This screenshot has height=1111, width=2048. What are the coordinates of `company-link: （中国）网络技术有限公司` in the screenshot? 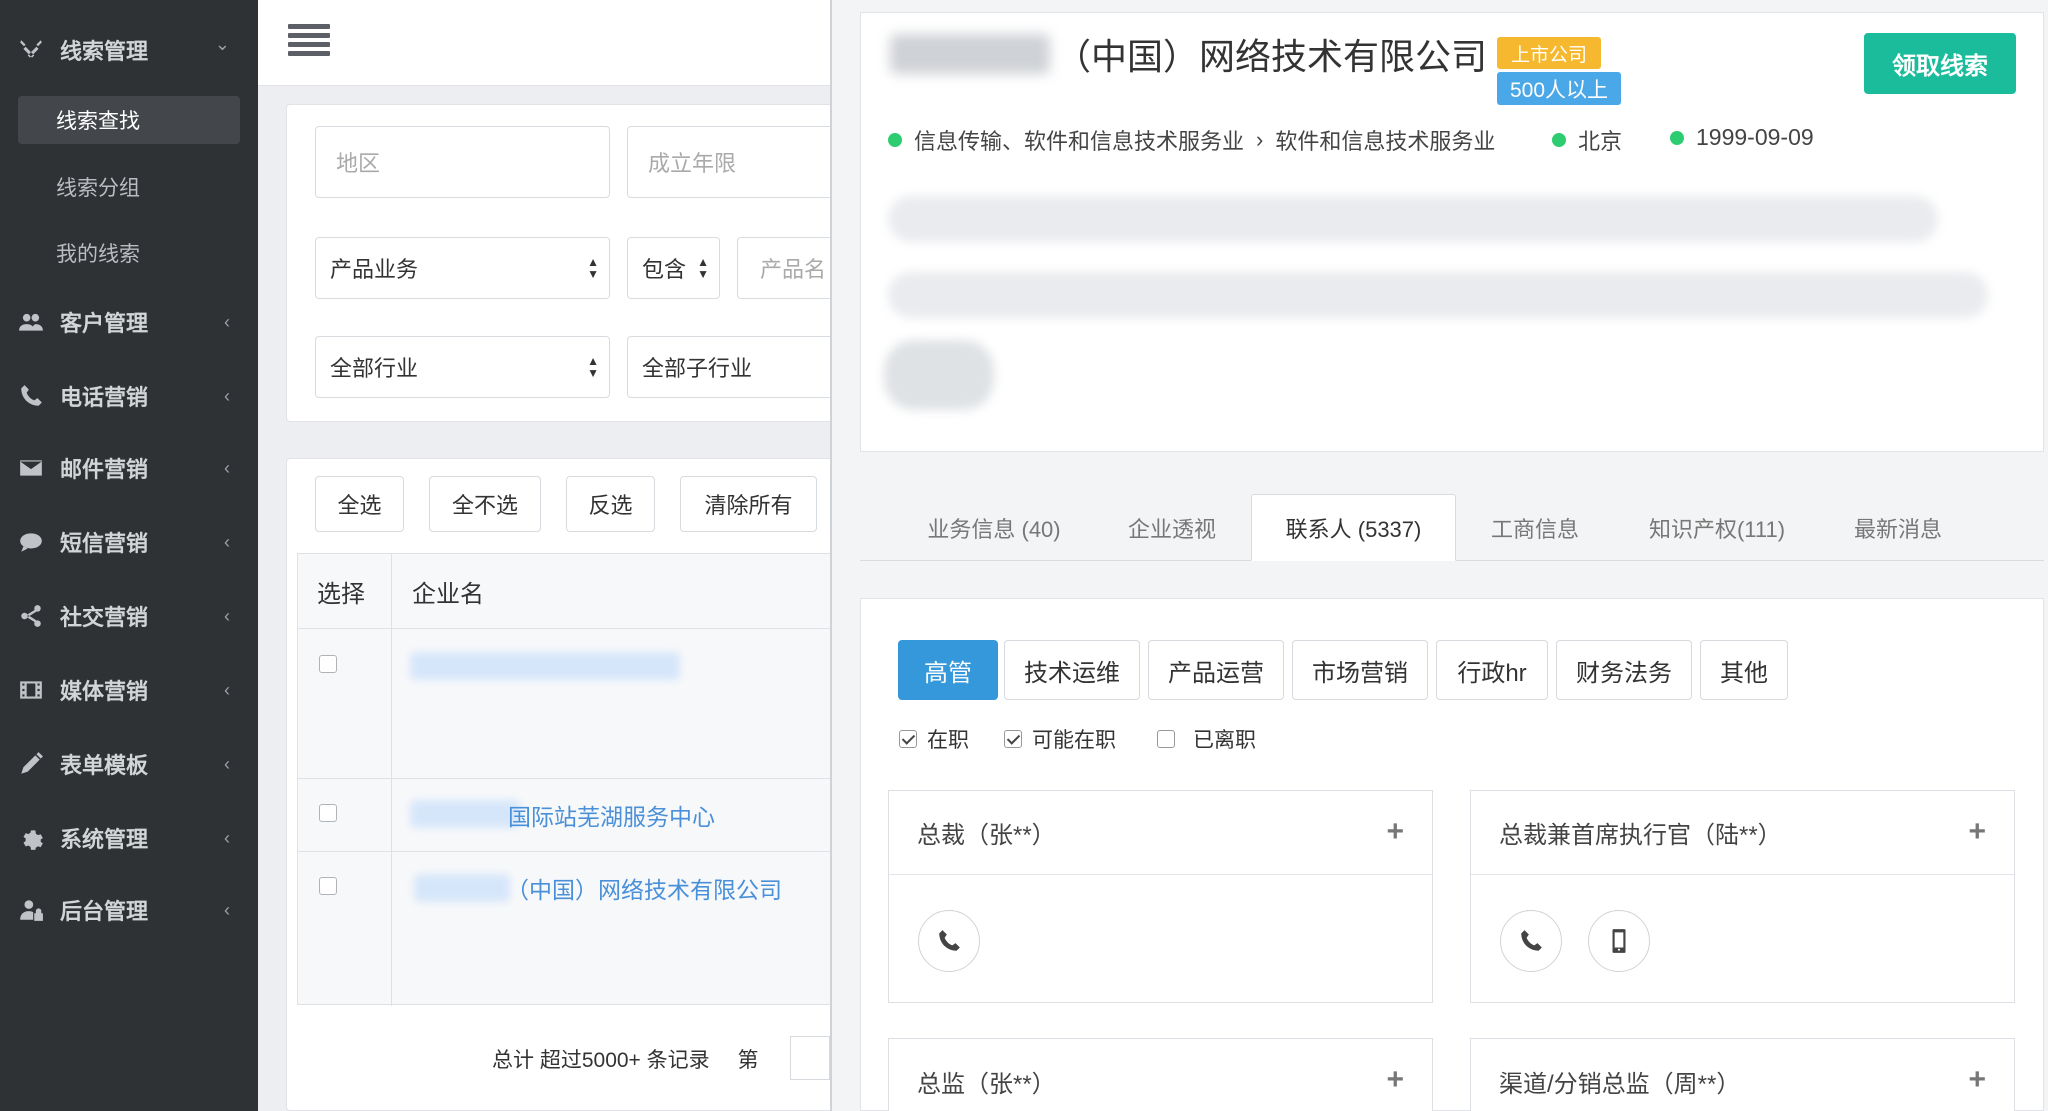 It's located at (644, 888).